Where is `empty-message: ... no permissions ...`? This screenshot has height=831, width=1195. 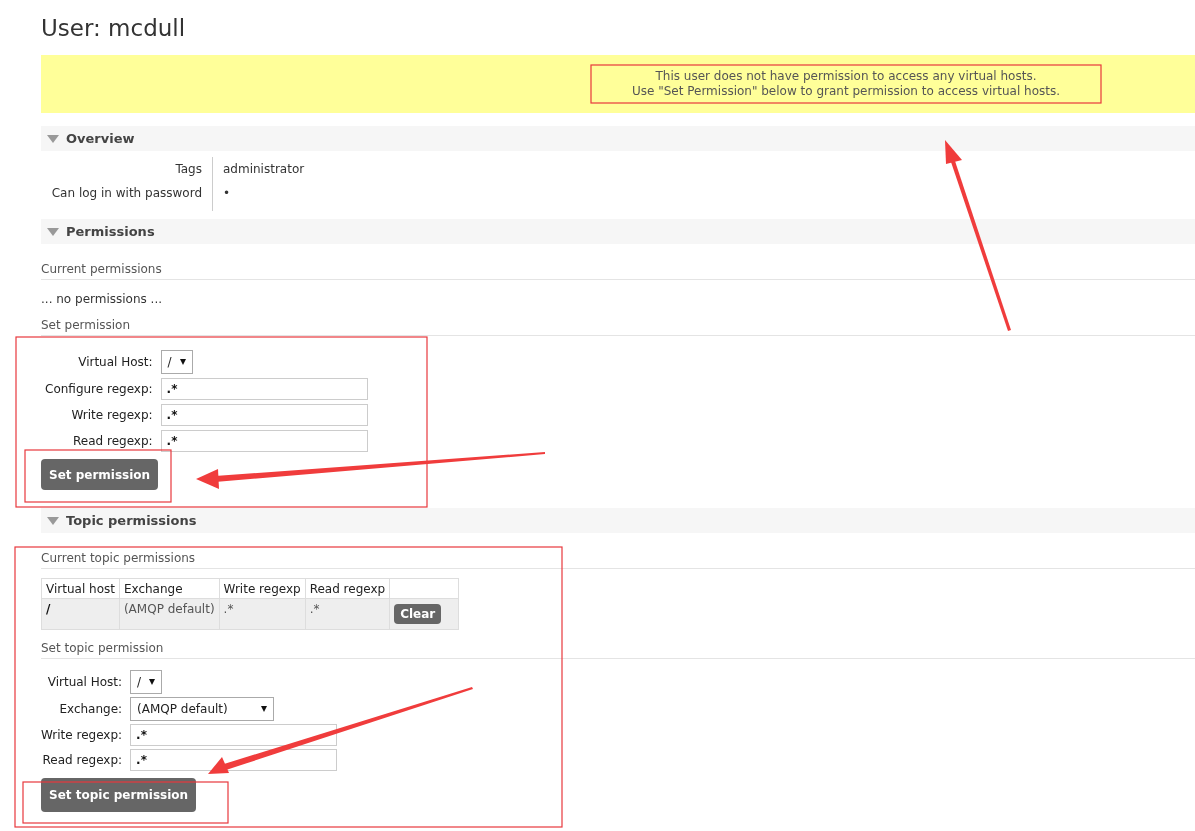 empty-message: ... no permissions ... is located at coordinates (102, 299).